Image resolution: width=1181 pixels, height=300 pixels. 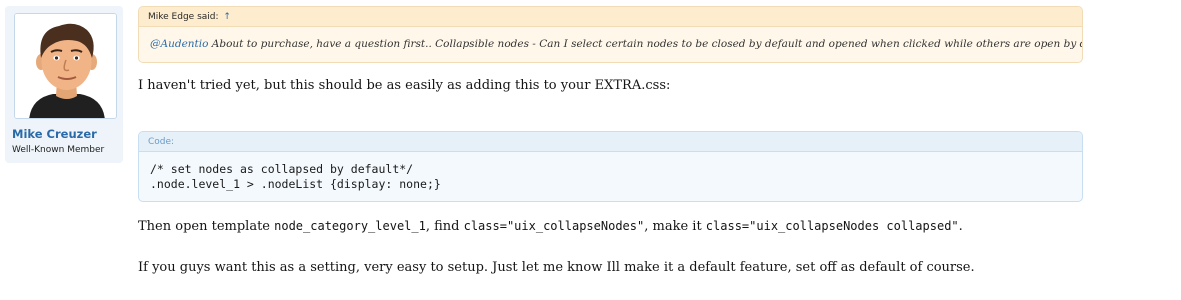 What do you see at coordinates (179, 44) in the screenshot?
I see `user-mention-link: @Audentio` at bounding box center [179, 44].